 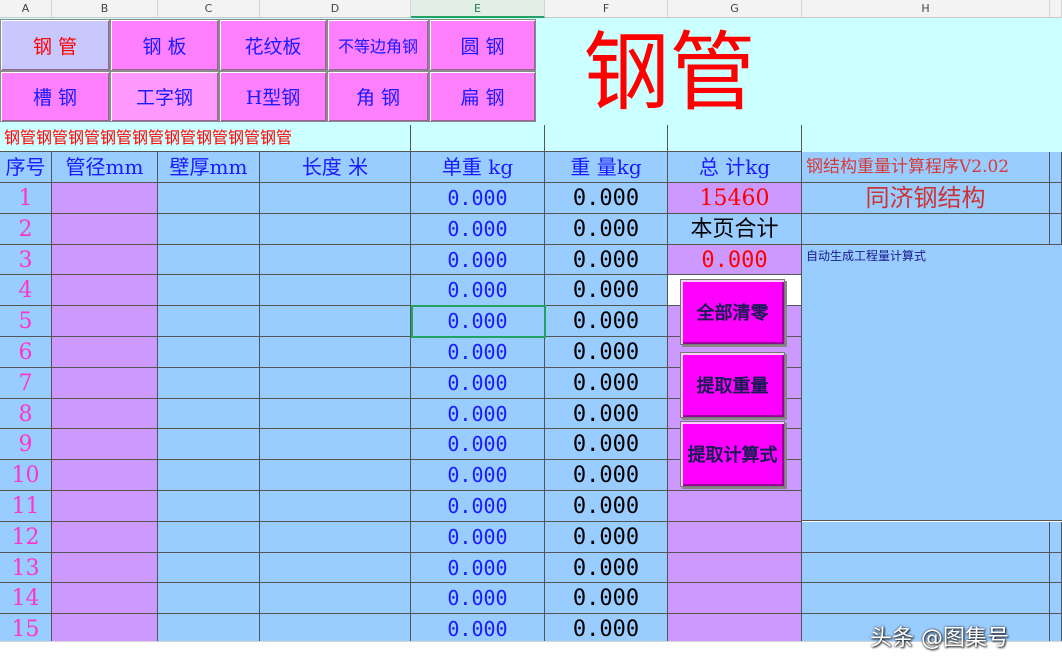 I want to click on column-header-c: C, so click(x=209, y=9).